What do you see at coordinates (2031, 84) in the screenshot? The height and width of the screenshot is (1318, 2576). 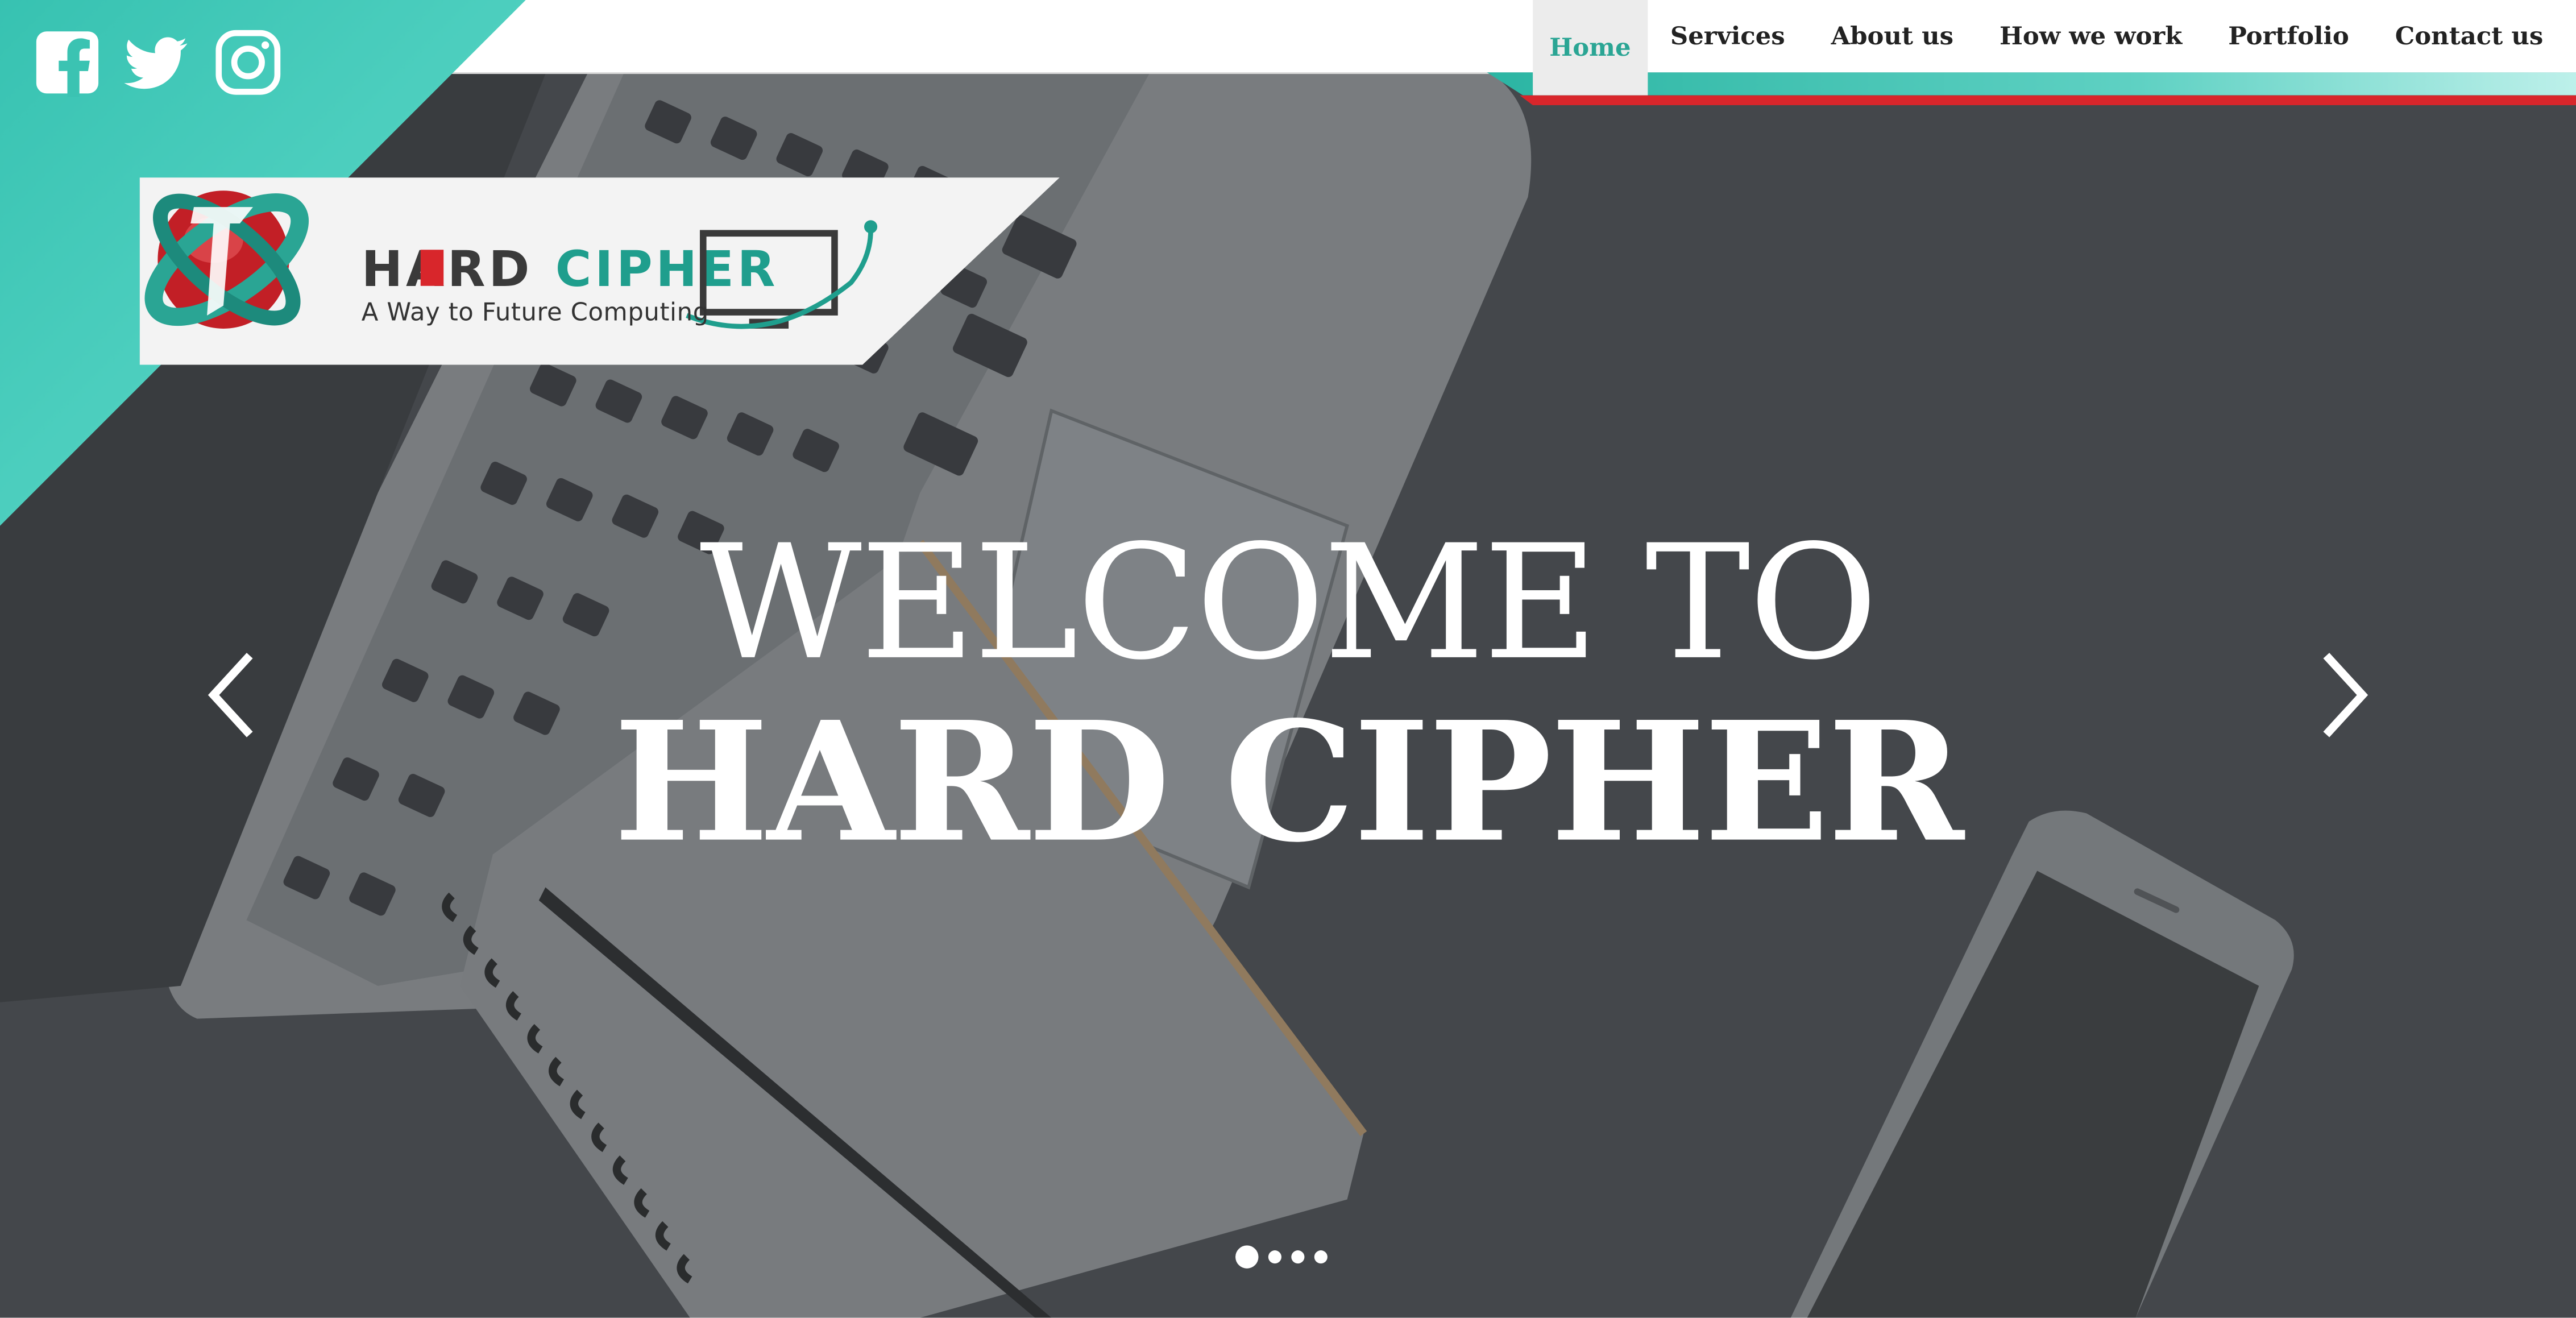 I see `header-accent-stripe` at bounding box center [2031, 84].